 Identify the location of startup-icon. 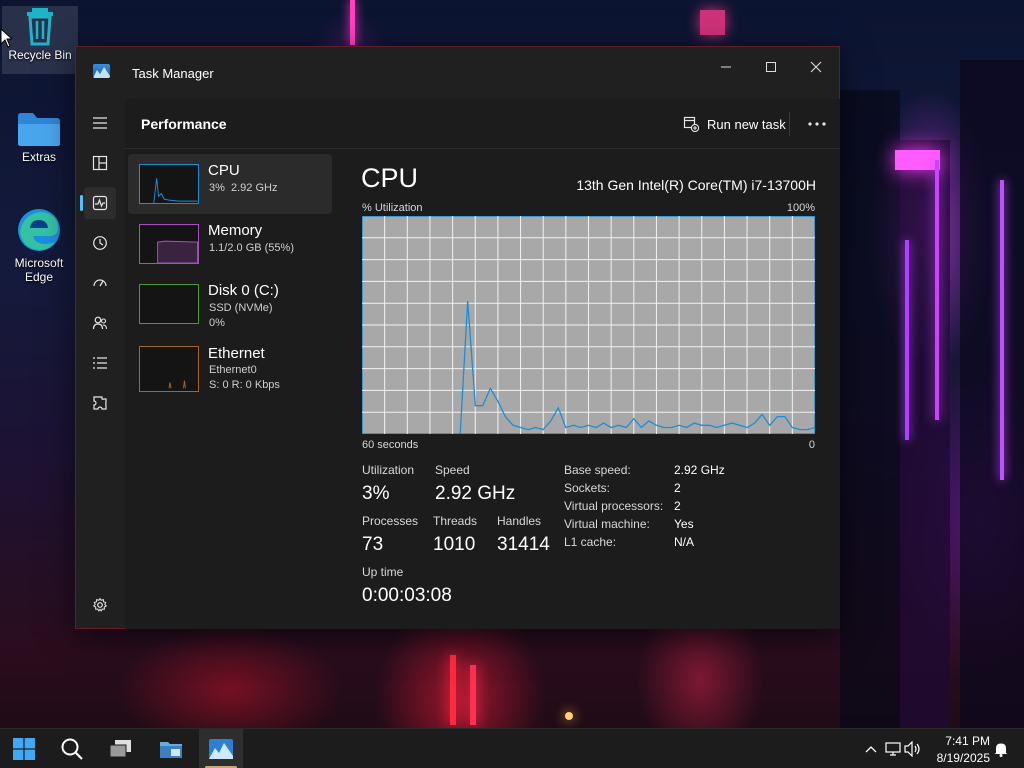
(100, 283).